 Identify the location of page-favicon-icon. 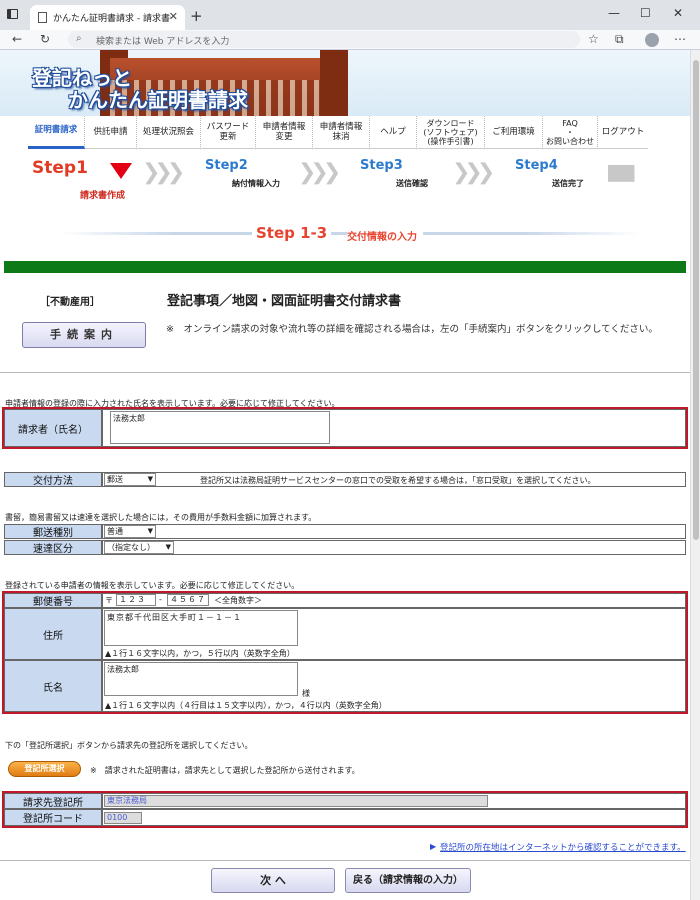
(42, 17).